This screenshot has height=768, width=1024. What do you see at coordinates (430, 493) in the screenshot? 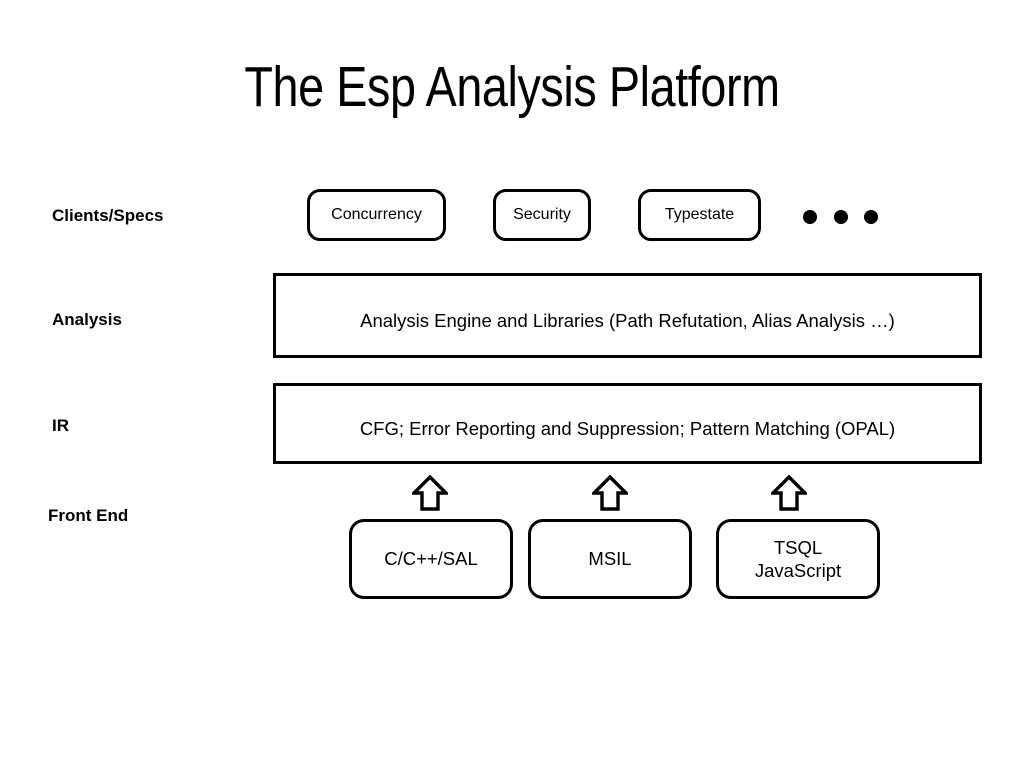
I see `up-arrow-icon-cpp` at bounding box center [430, 493].